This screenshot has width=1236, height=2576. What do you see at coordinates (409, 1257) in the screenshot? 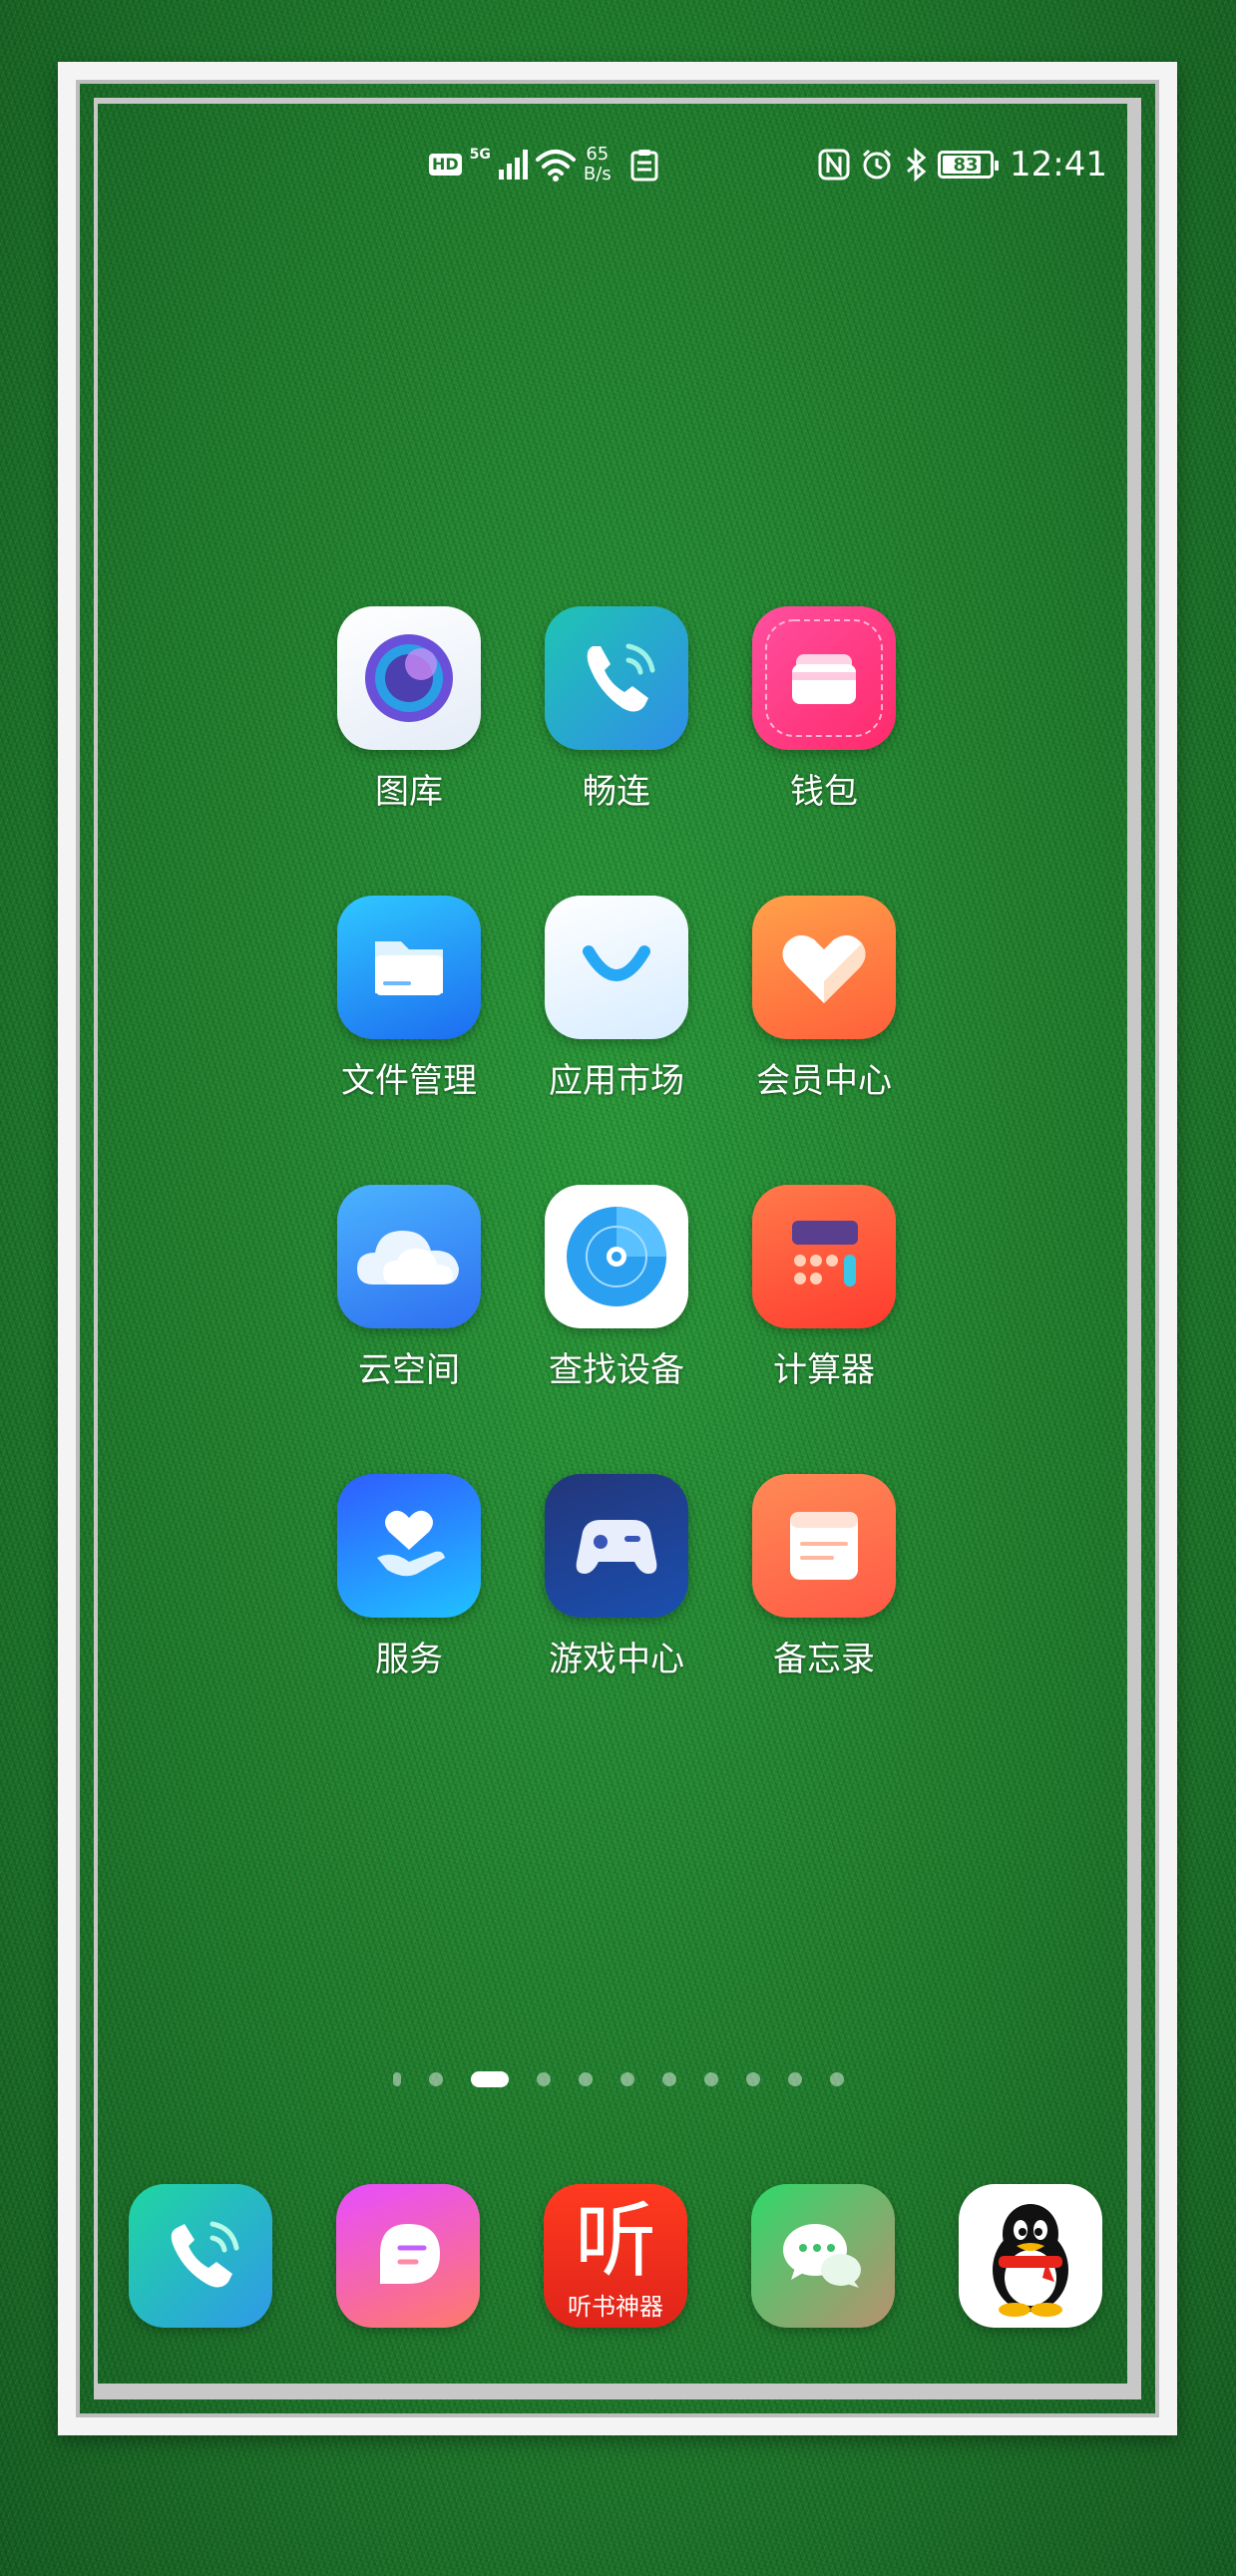
I see `cloud-icon` at bounding box center [409, 1257].